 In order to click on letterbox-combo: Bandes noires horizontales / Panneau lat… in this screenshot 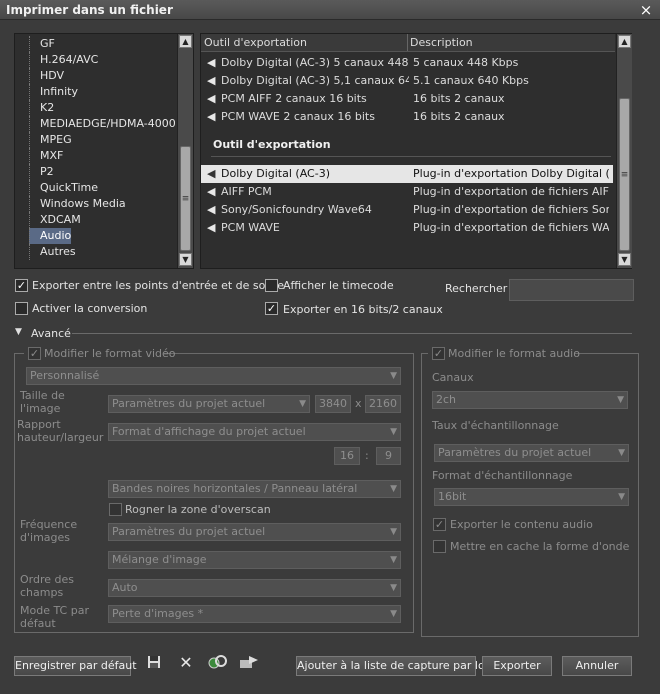, I will do `click(254, 489)`.